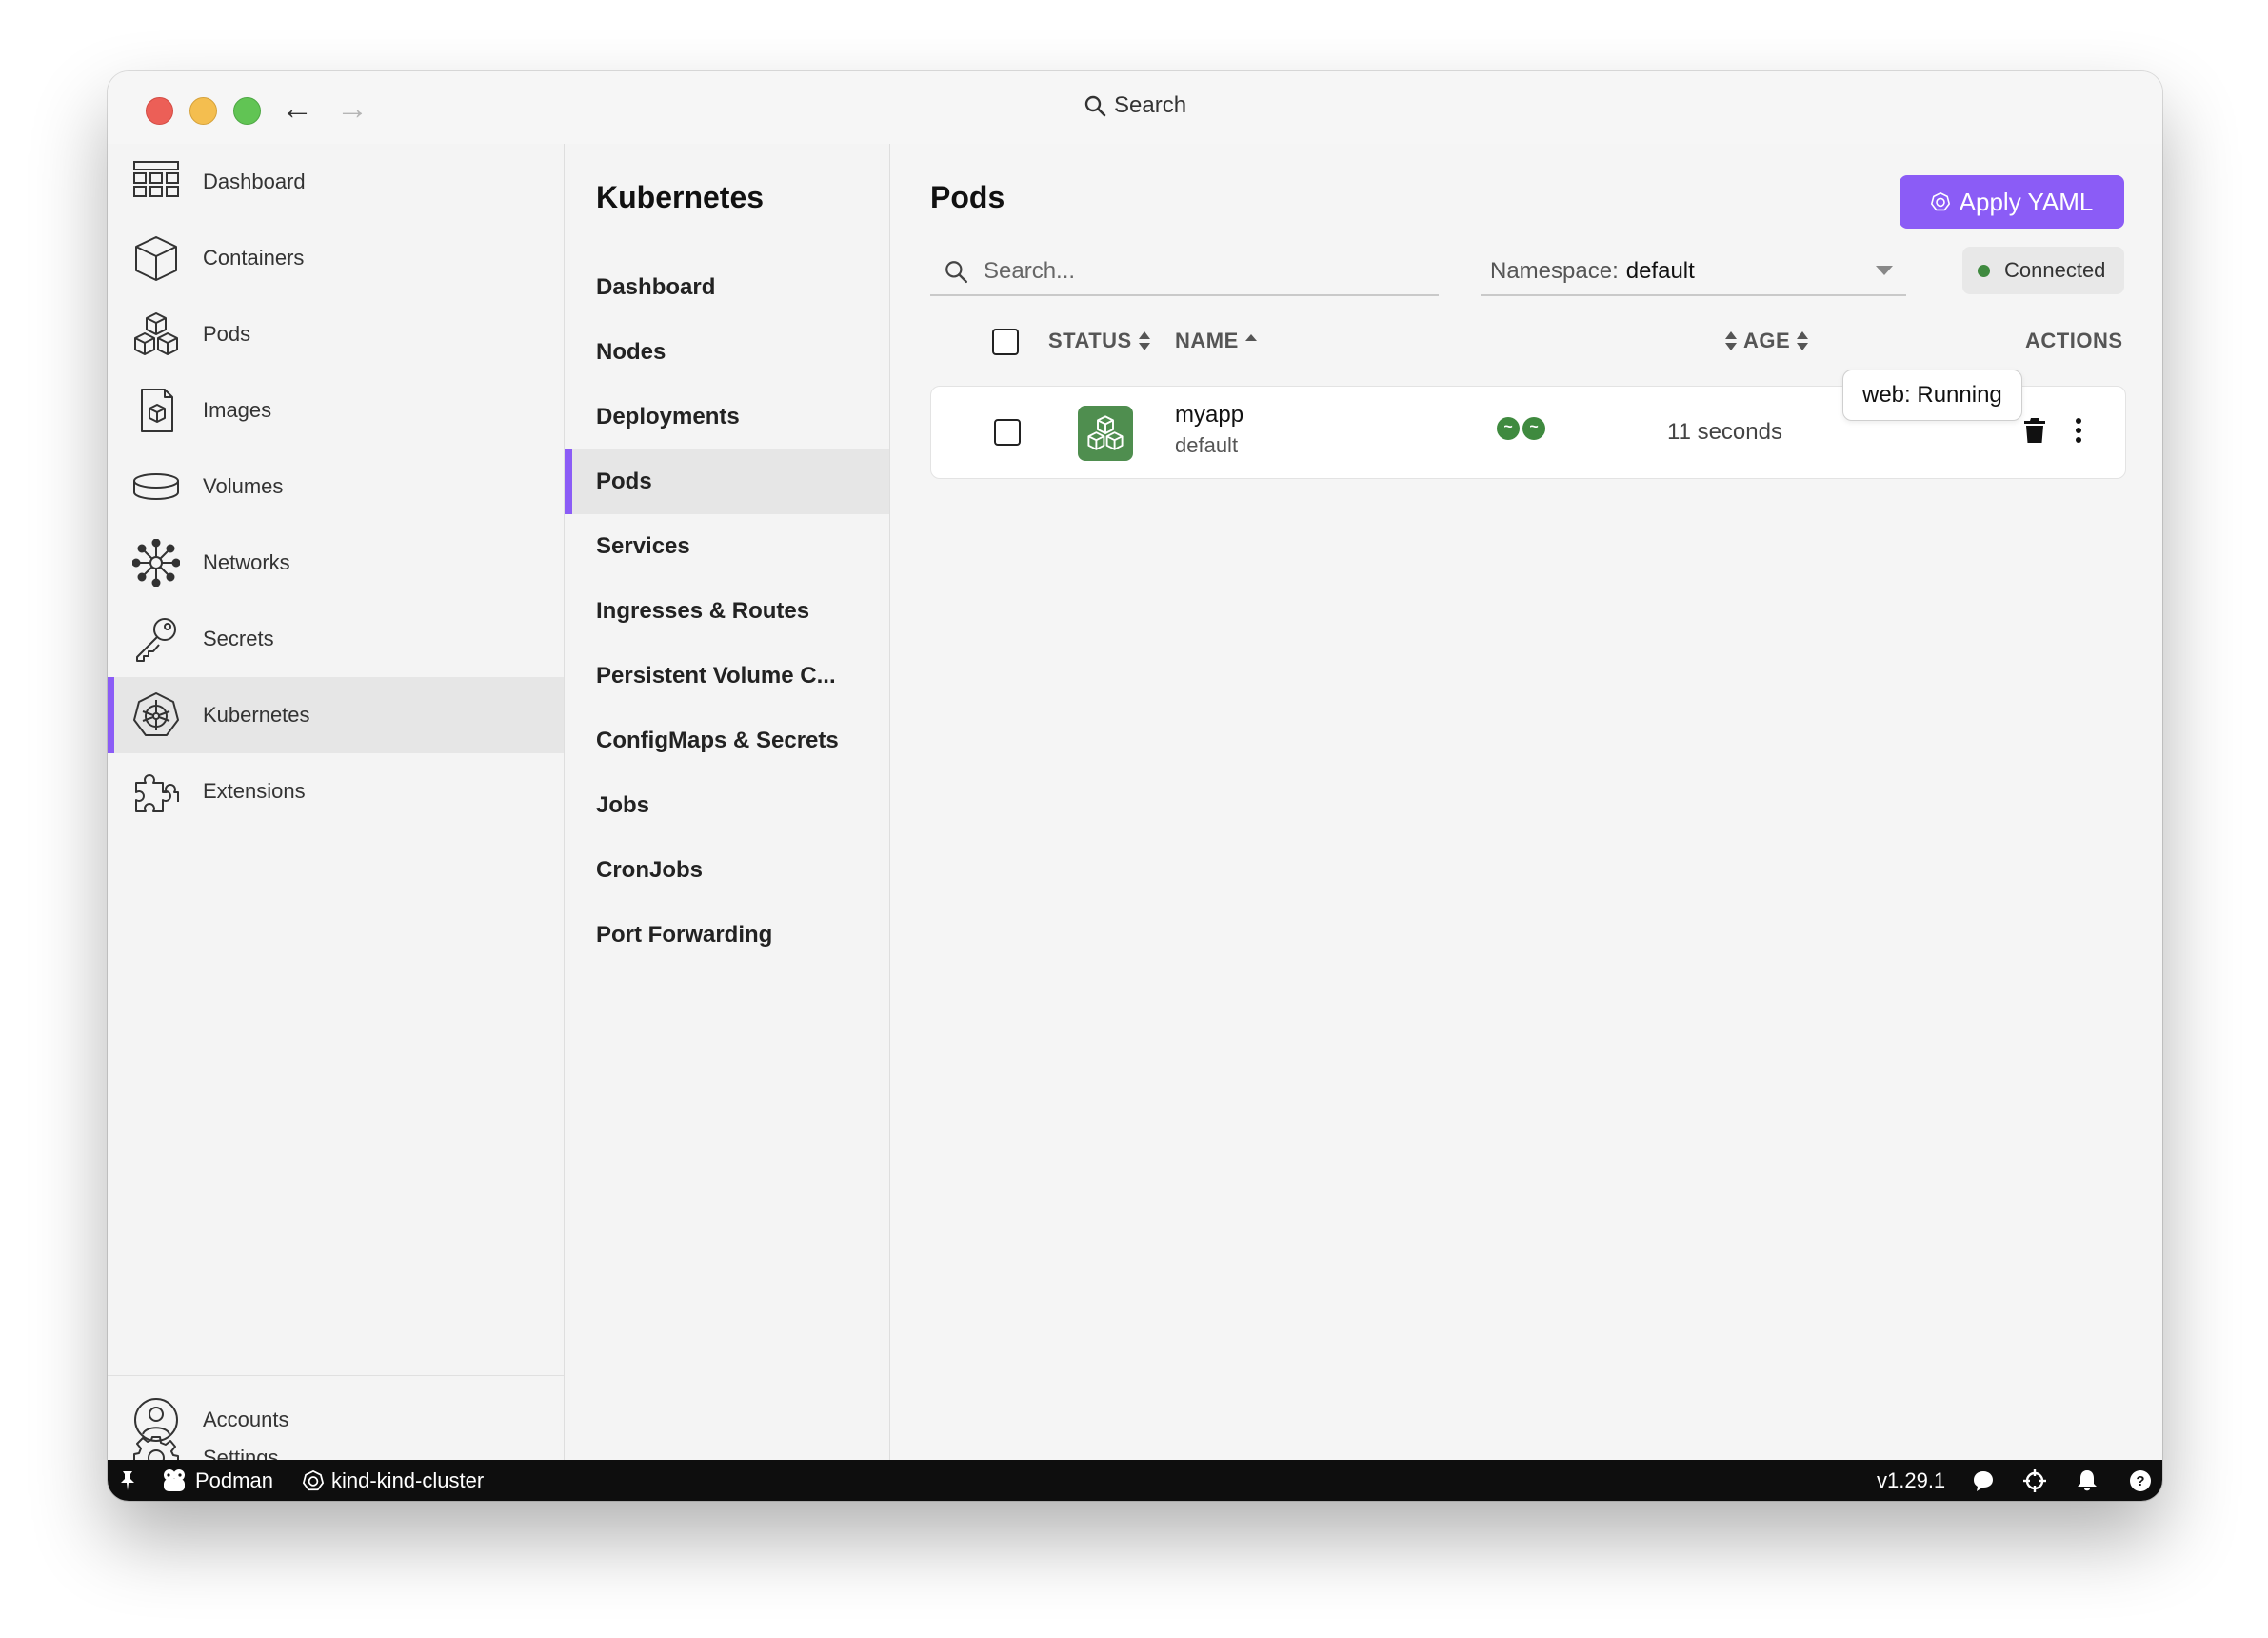  What do you see at coordinates (1932, 395) in the screenshot?
I see `container-status-tooltip: web: Running` at bounding box center [1932, 395].